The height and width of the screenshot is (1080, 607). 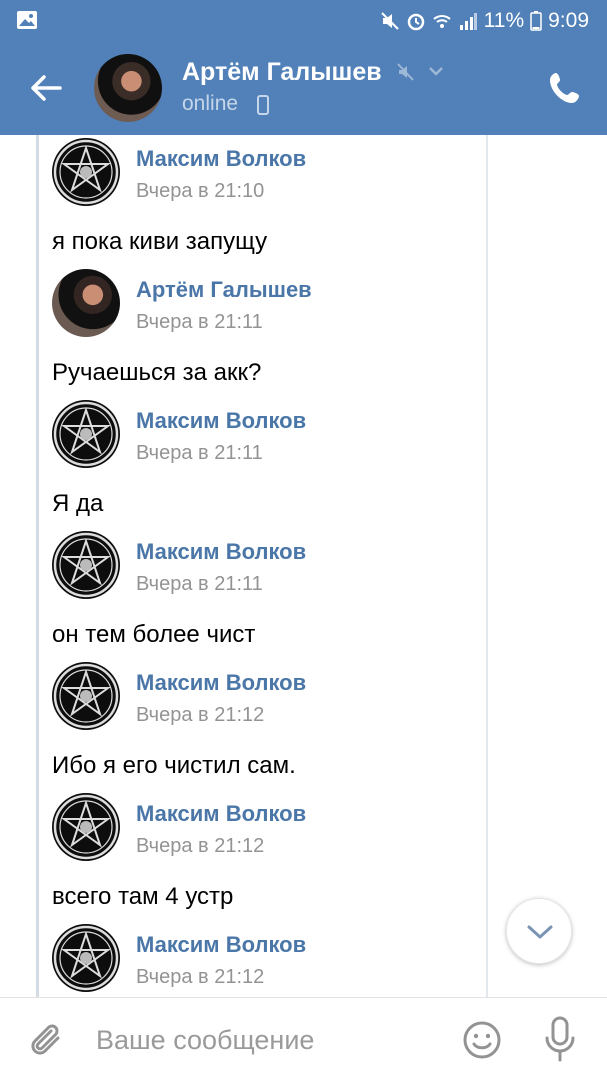 What do you see at coordinates (174, 765) in the screenshot?
I see `message-text: Ибо я его чистил сам.` at bounding box center [174, 765].